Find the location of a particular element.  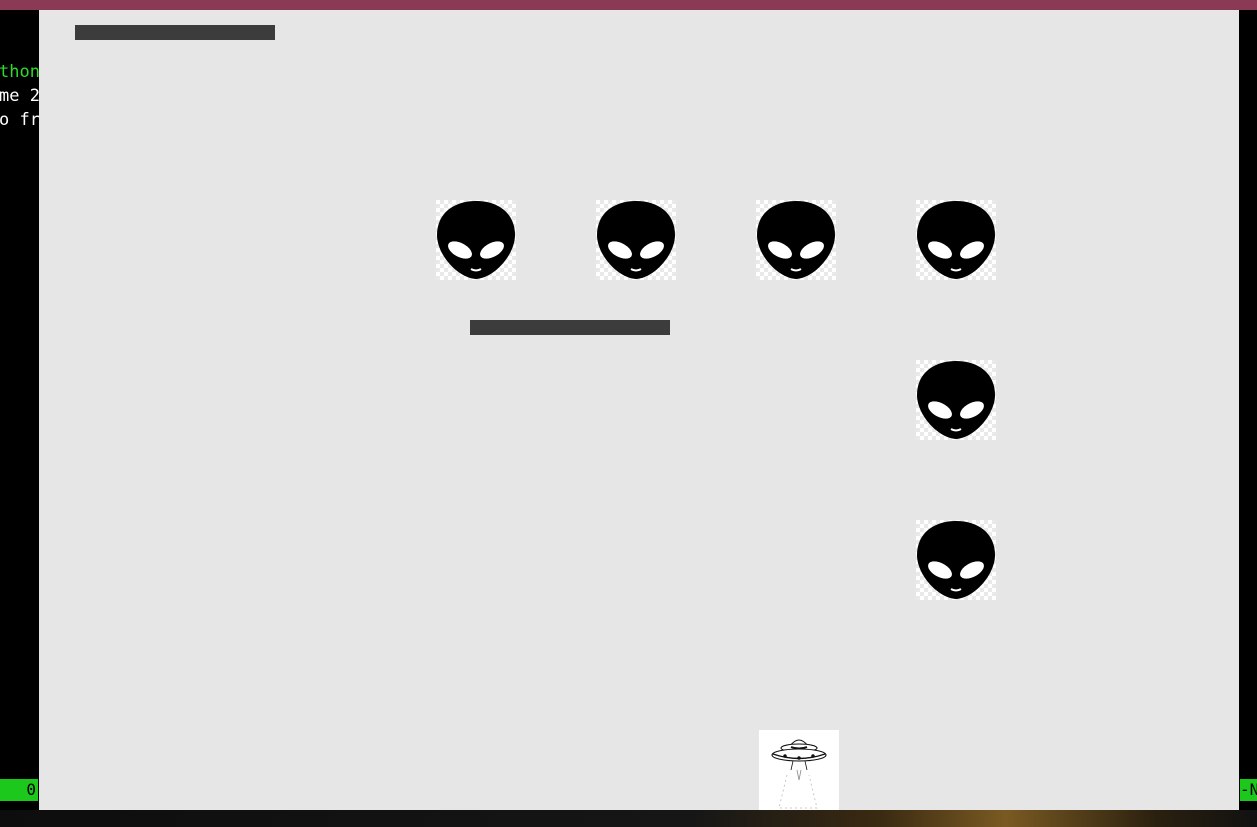

terminal-status-right: -N is located at coordinates (1248, 790).